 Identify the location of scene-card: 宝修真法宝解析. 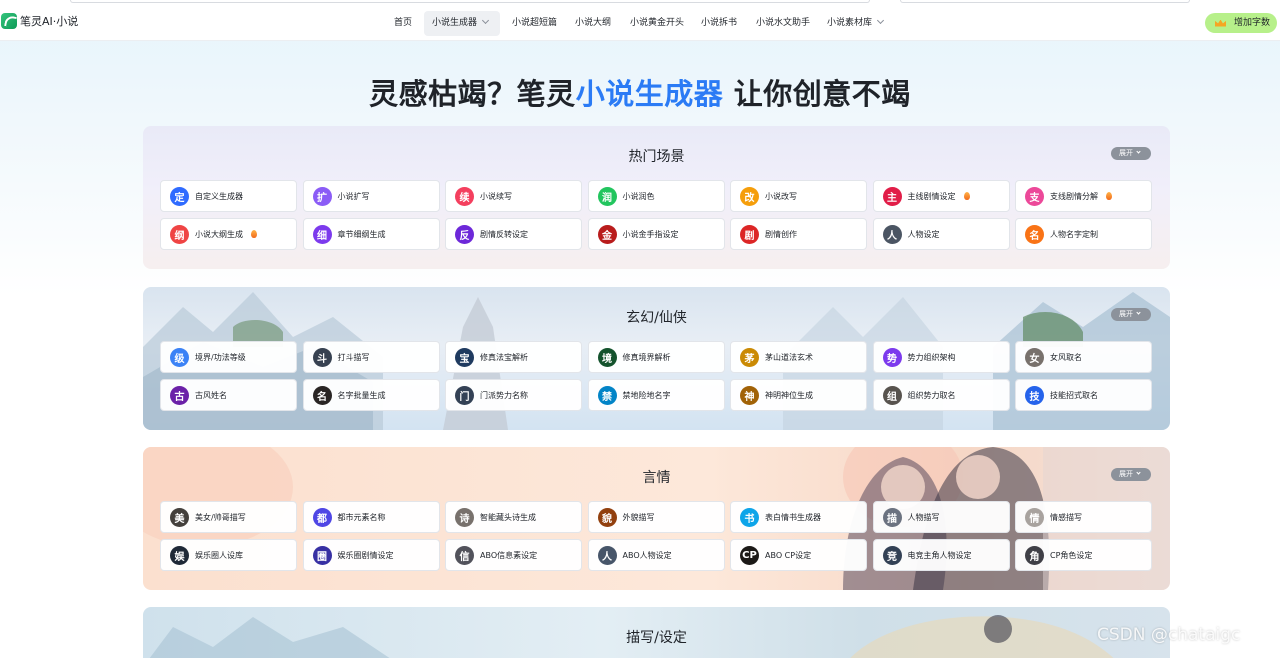
(513, 357).